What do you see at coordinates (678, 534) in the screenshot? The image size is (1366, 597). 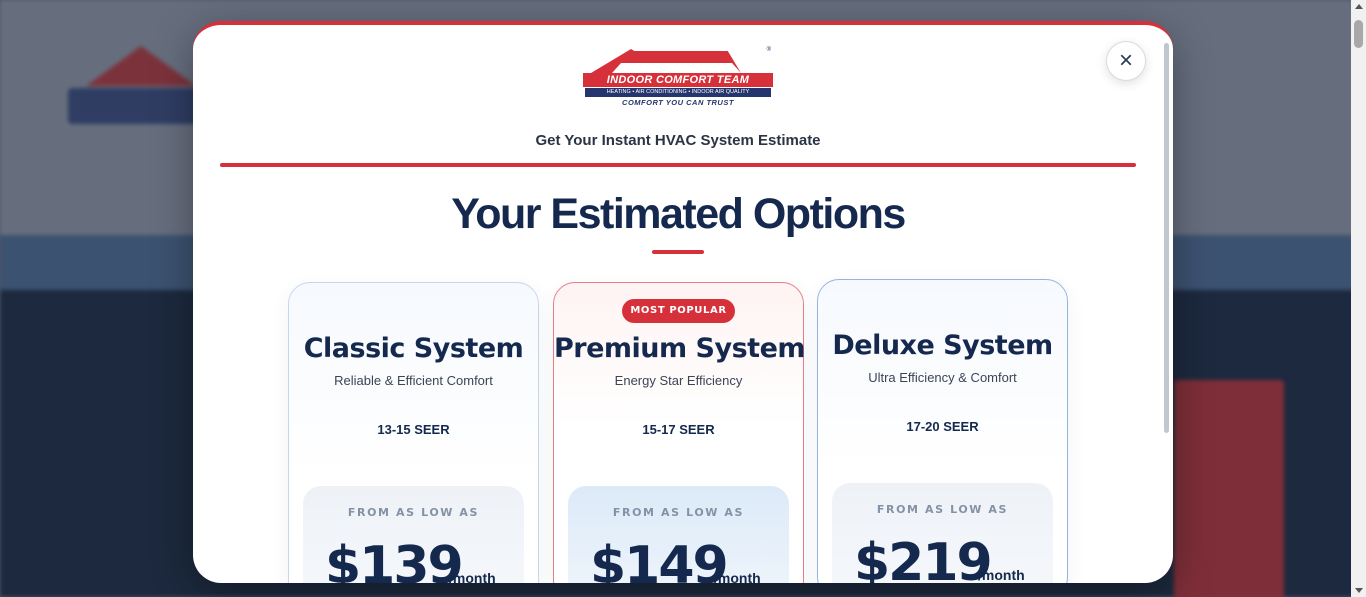 I see `price-box: FROM AS LOW AS $149 /month` at bounding box center [678, 534].